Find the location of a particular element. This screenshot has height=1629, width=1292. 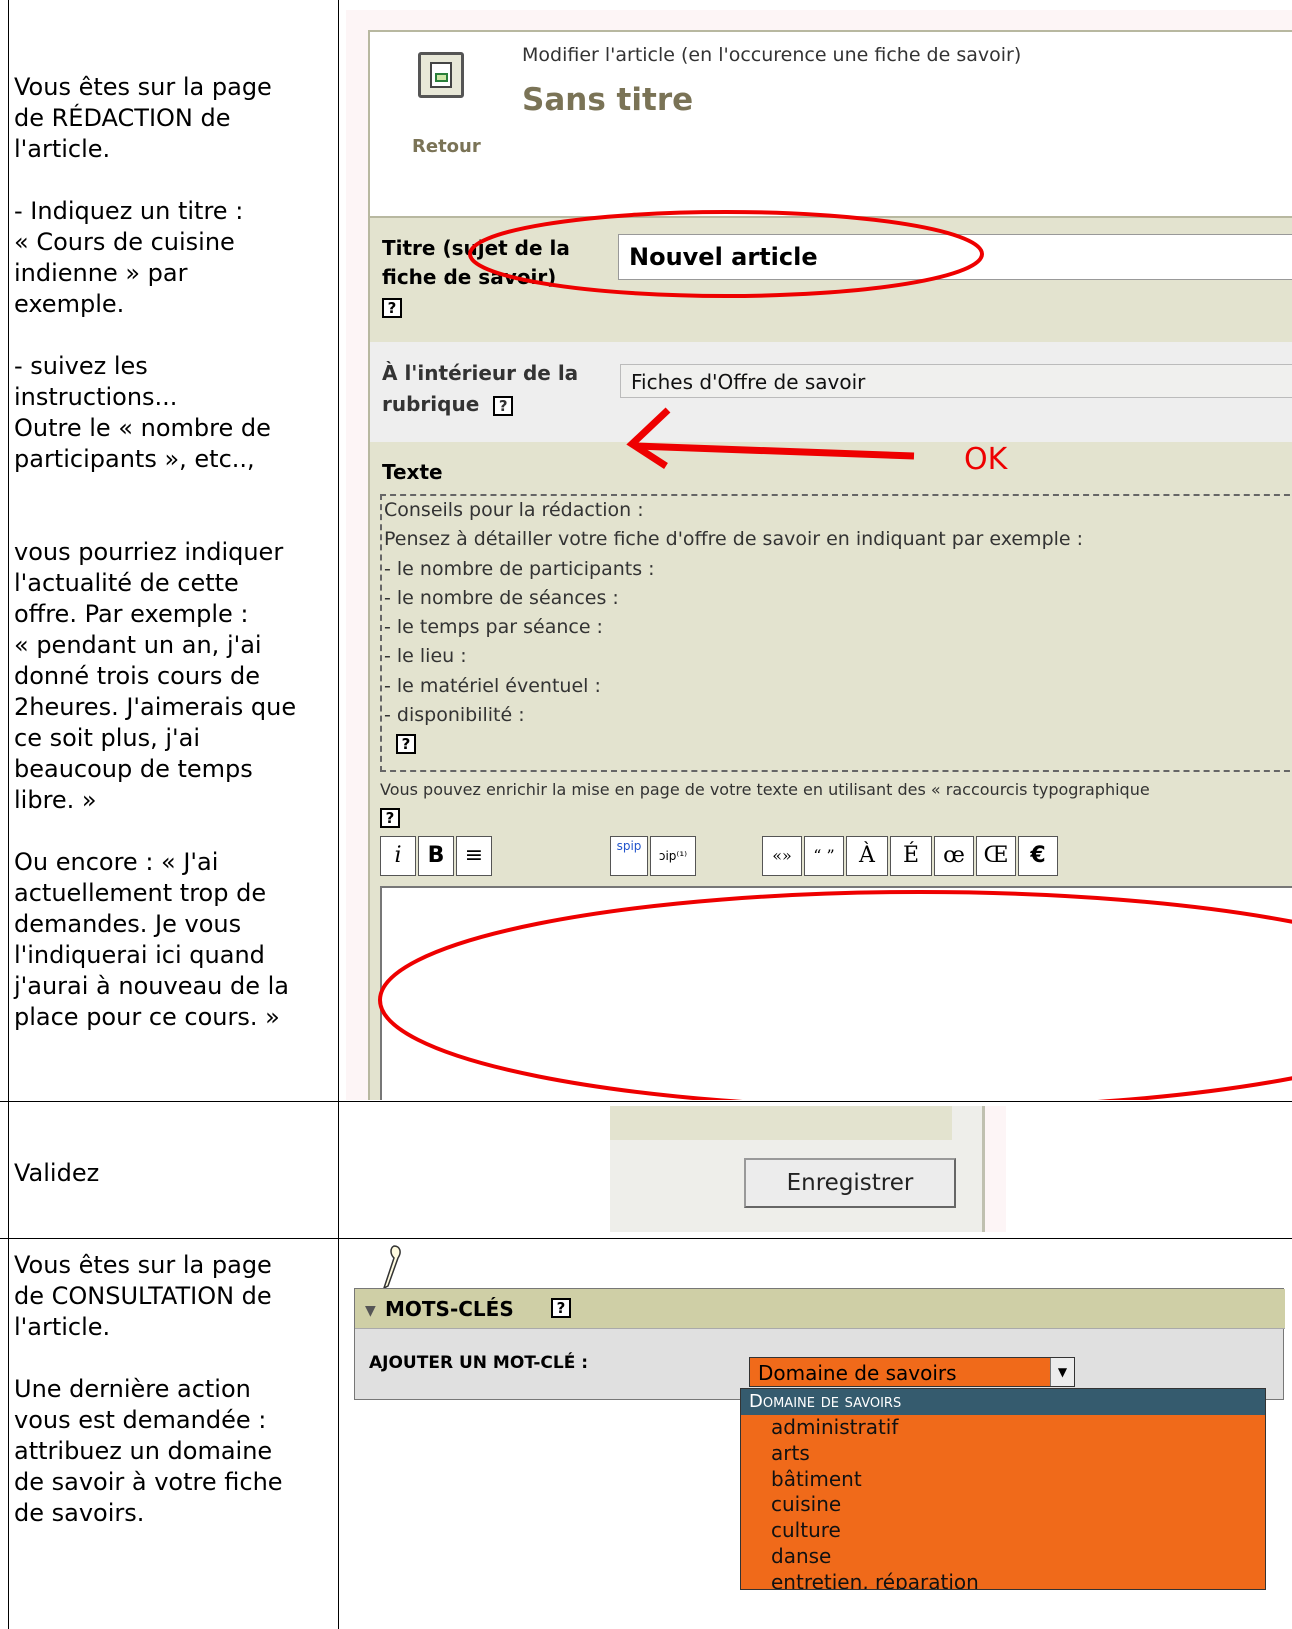

validate-screenshot: Enregistrer is located at coordinates (808, 1169).